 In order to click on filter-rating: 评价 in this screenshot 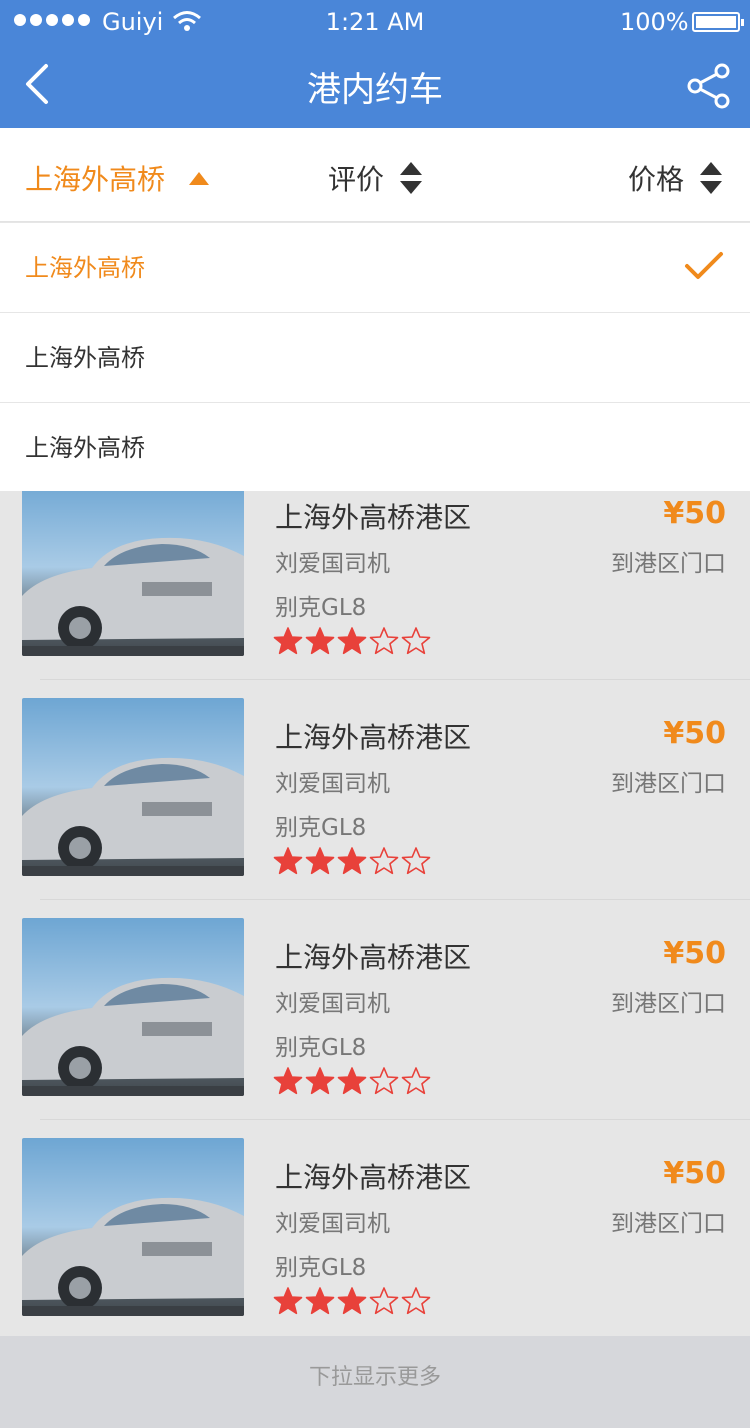, I will do `click(375, 178)`.